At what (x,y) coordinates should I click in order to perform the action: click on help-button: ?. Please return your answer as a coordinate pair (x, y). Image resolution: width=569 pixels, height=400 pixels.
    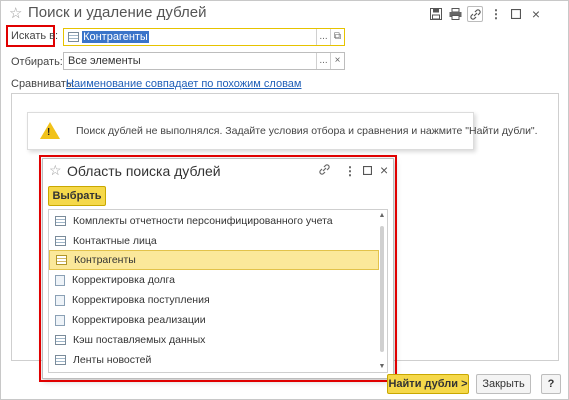
    Looking at the image, I should click on (551, 384).